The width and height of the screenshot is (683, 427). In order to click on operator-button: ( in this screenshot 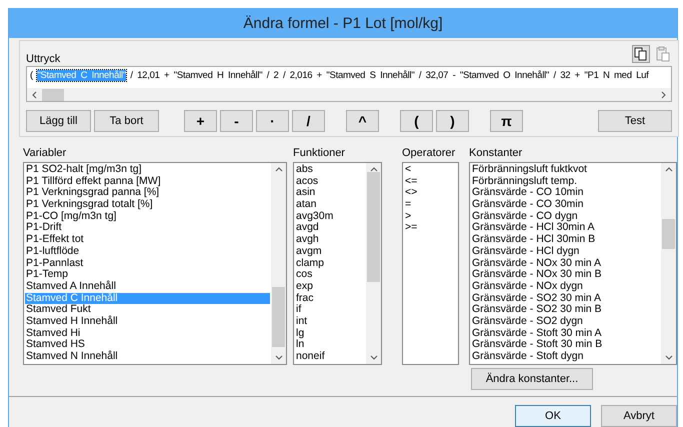, I will do `click(416, 121)`.